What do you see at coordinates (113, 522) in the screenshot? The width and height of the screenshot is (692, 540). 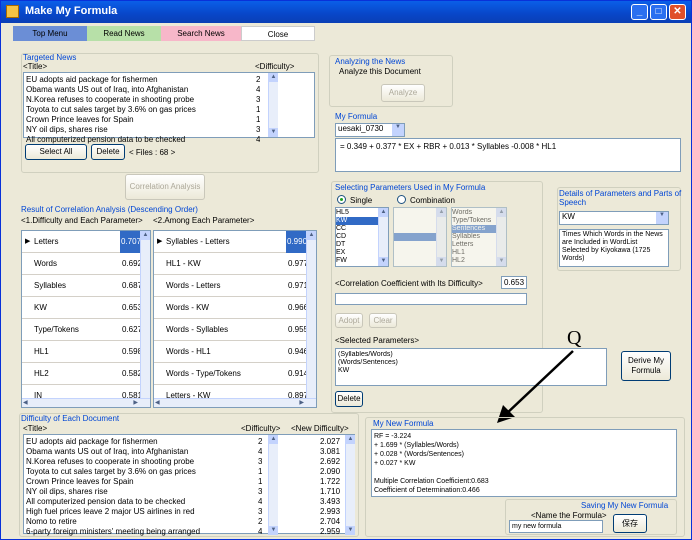 I see `list-item: Nomo to retire` at bounding box center [113, 522].